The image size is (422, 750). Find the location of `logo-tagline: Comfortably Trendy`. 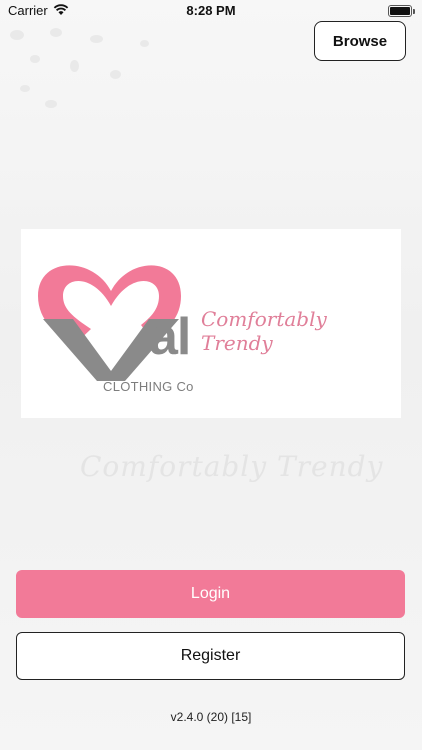

logo-tagline: Comfortably Trendy is located at coordinates (264, 331).